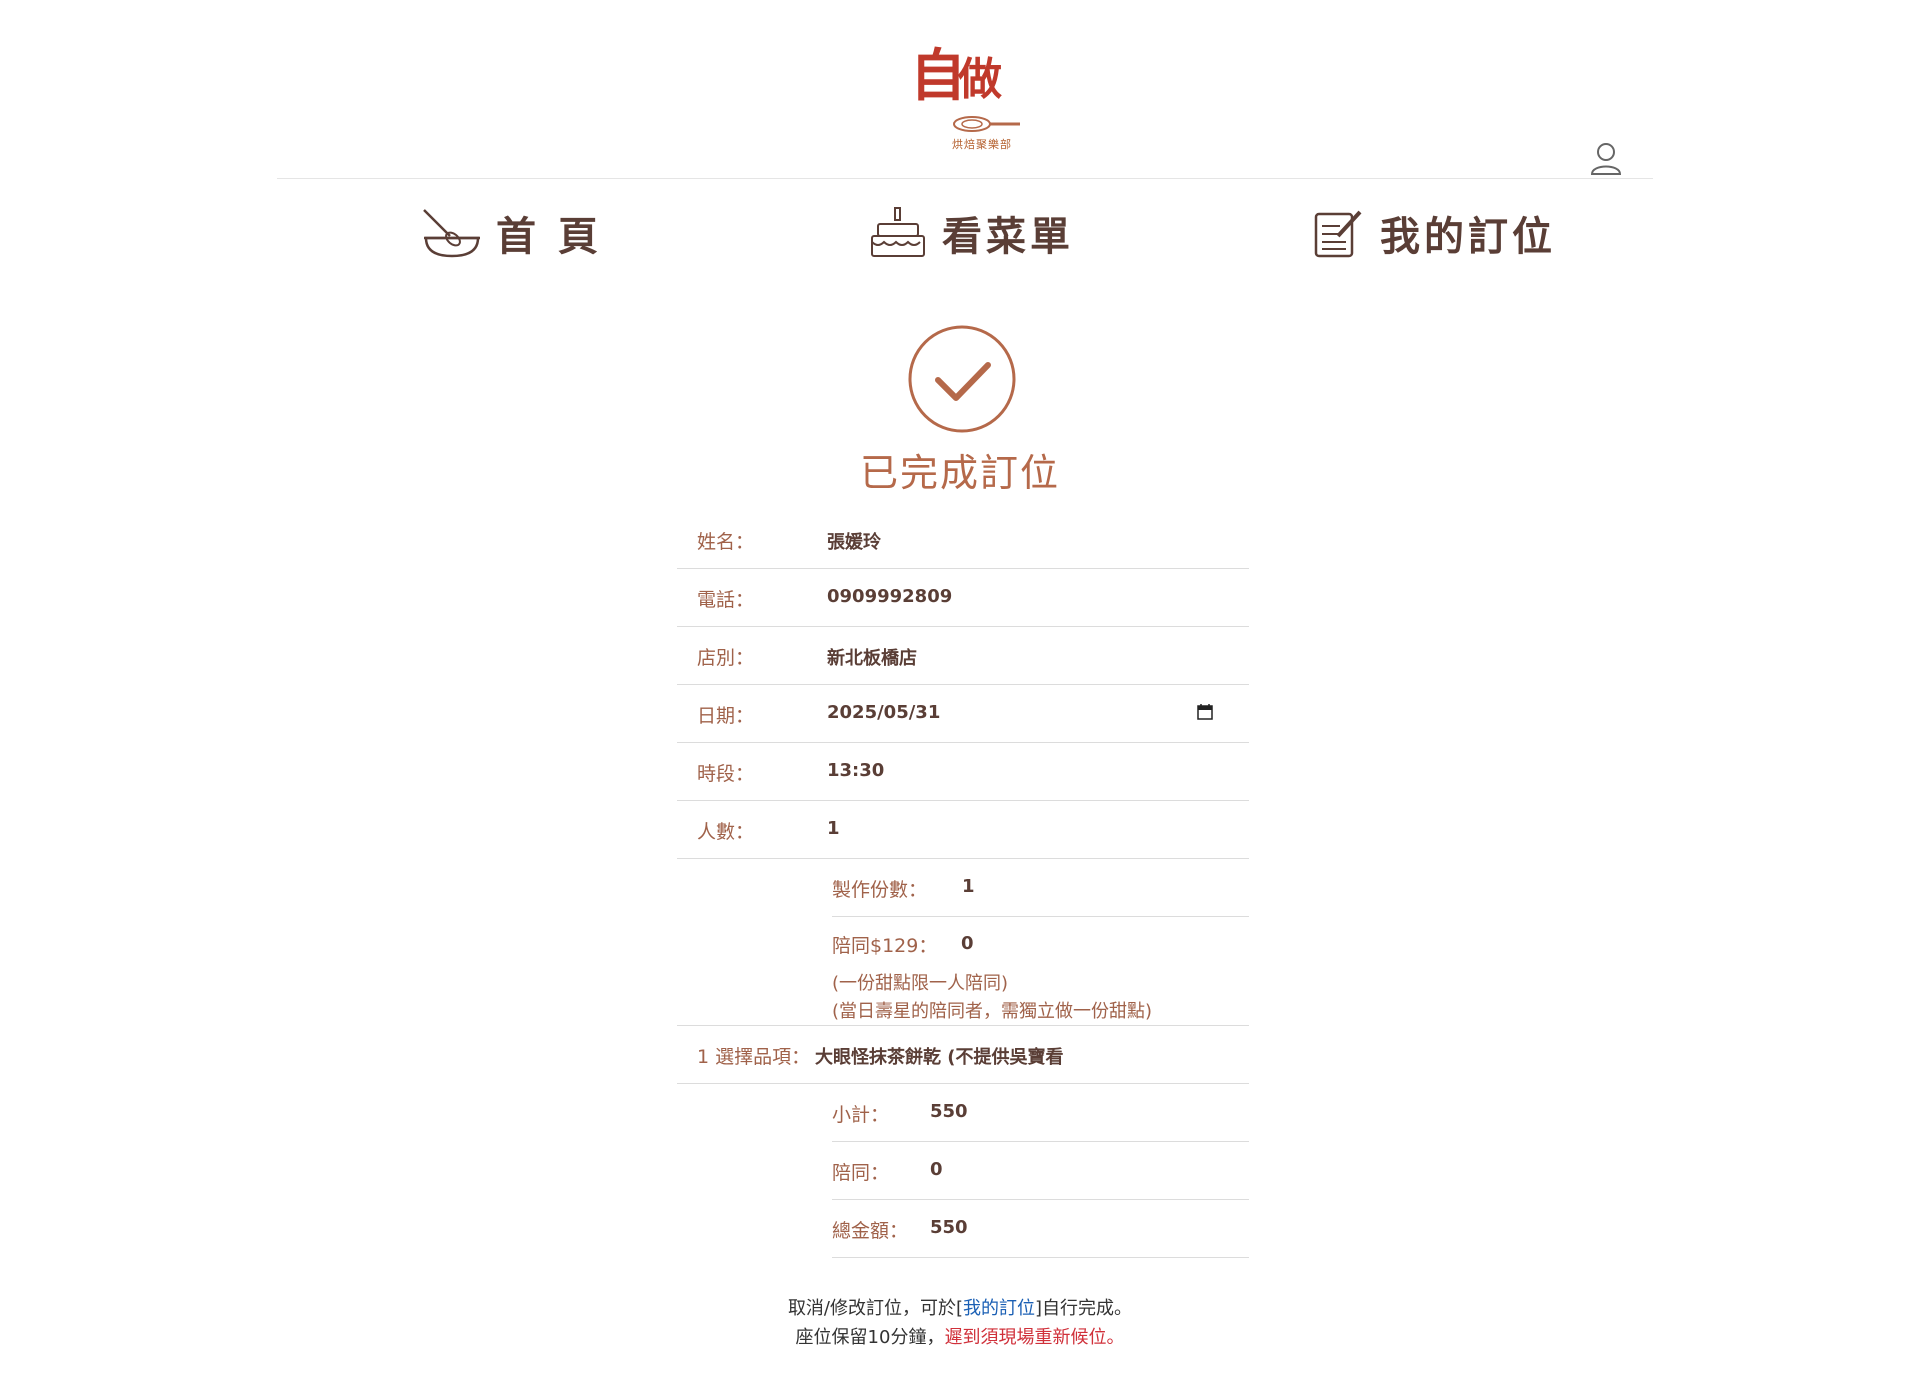 Image resolution: width=1920 pixels, height=1382 pixels. I want to click on store-row: 店別： 新北板橋店, so click(963, 656).